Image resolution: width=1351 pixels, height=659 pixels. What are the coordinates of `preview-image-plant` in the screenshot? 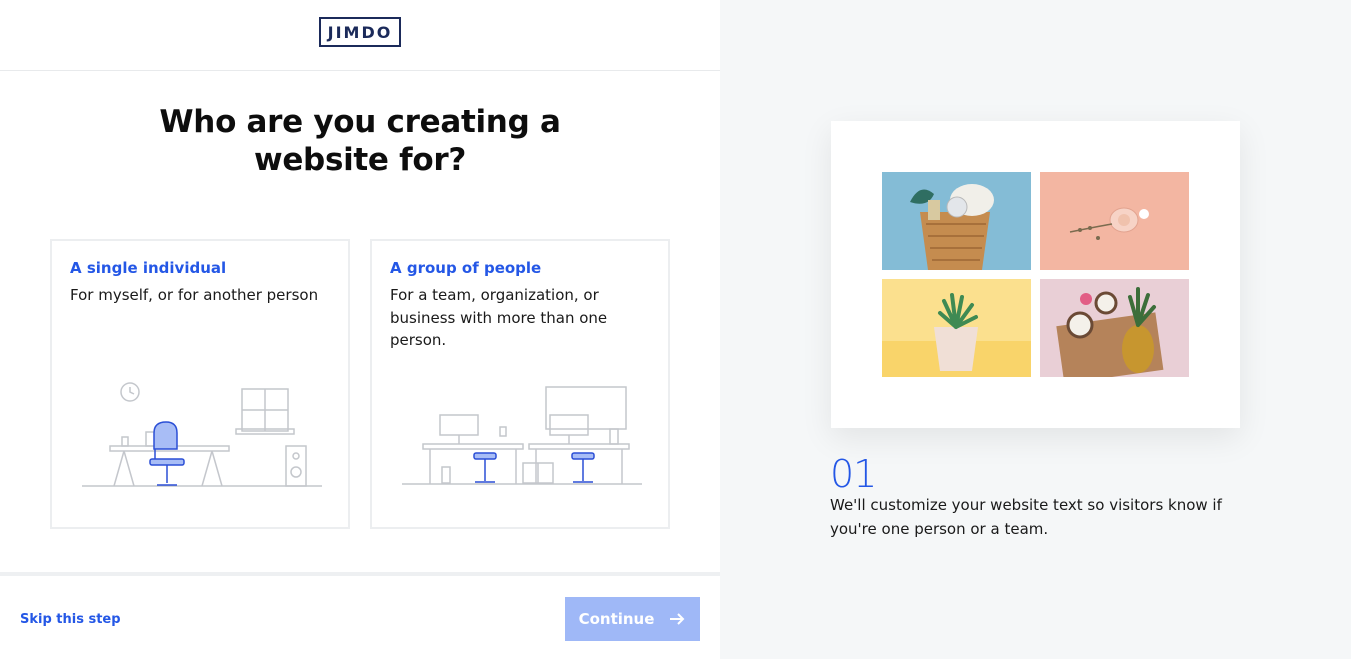 It's located at (956, 328).